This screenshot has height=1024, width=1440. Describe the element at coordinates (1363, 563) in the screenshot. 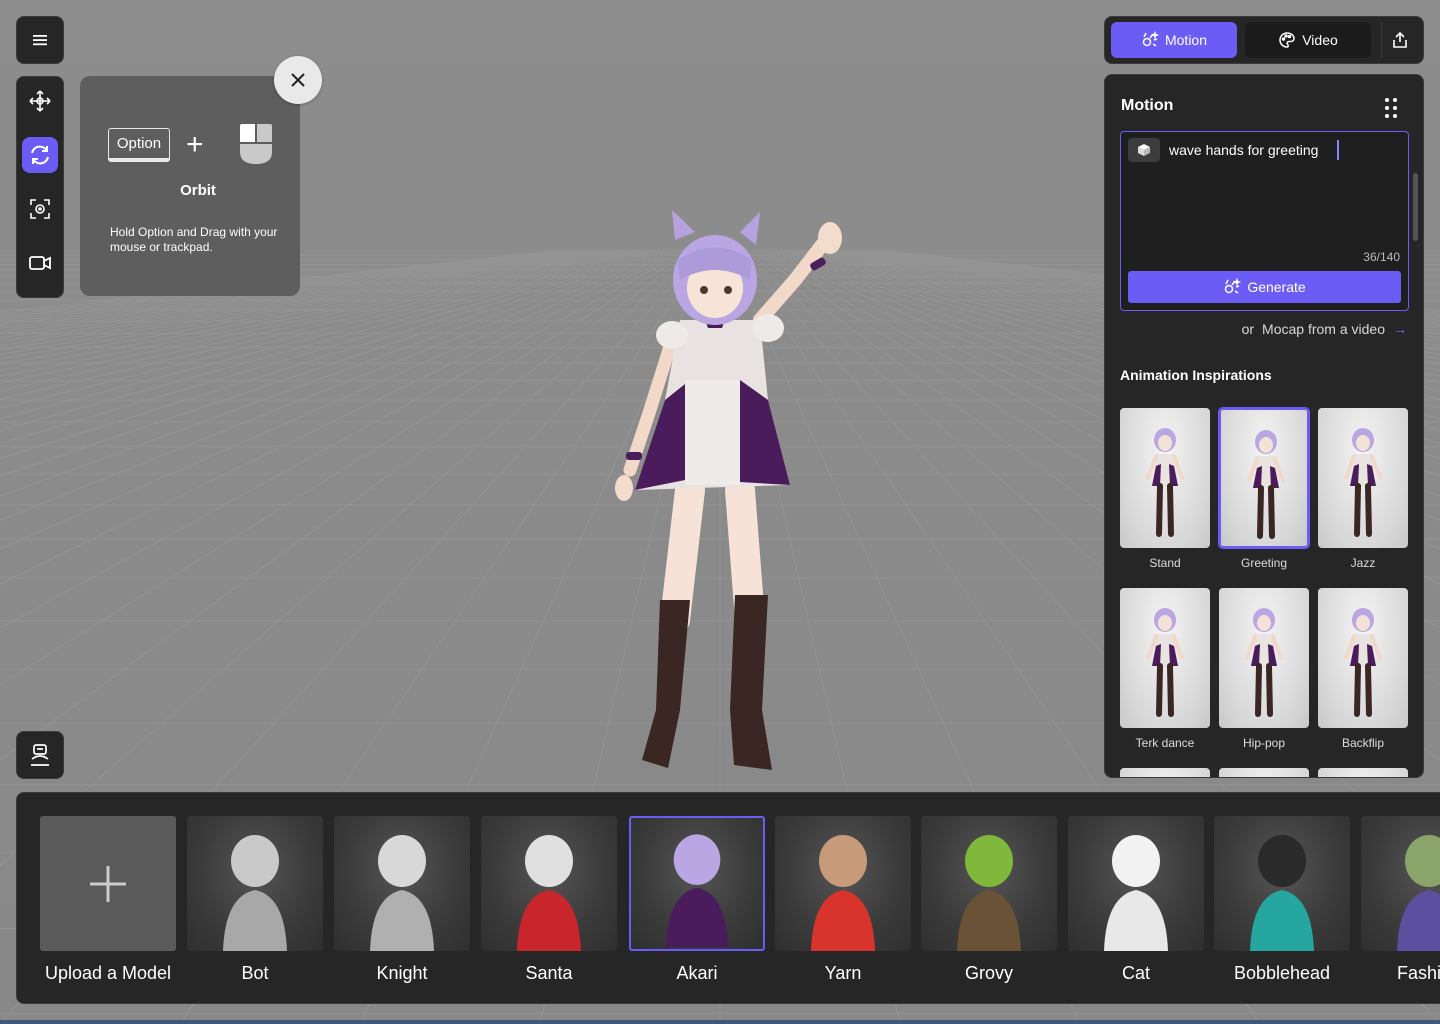

I see `inspiration-label: Jazz` at that location.